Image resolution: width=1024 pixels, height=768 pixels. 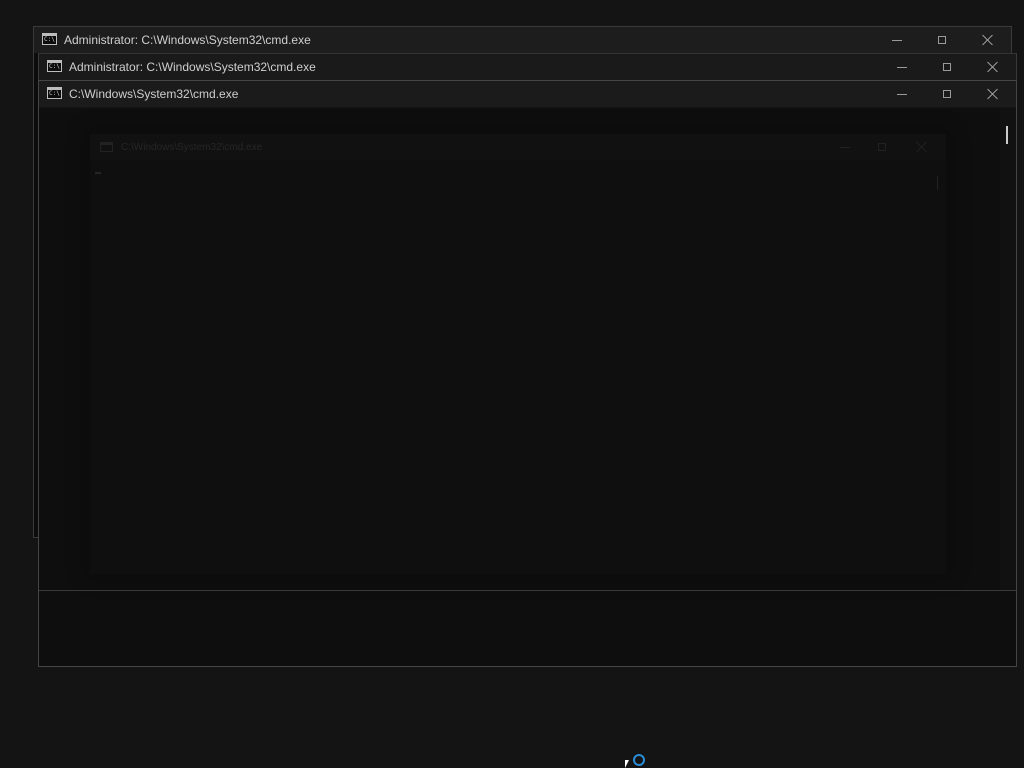 I want to click on busy-cursor-icon, so click(x=634, y=760).